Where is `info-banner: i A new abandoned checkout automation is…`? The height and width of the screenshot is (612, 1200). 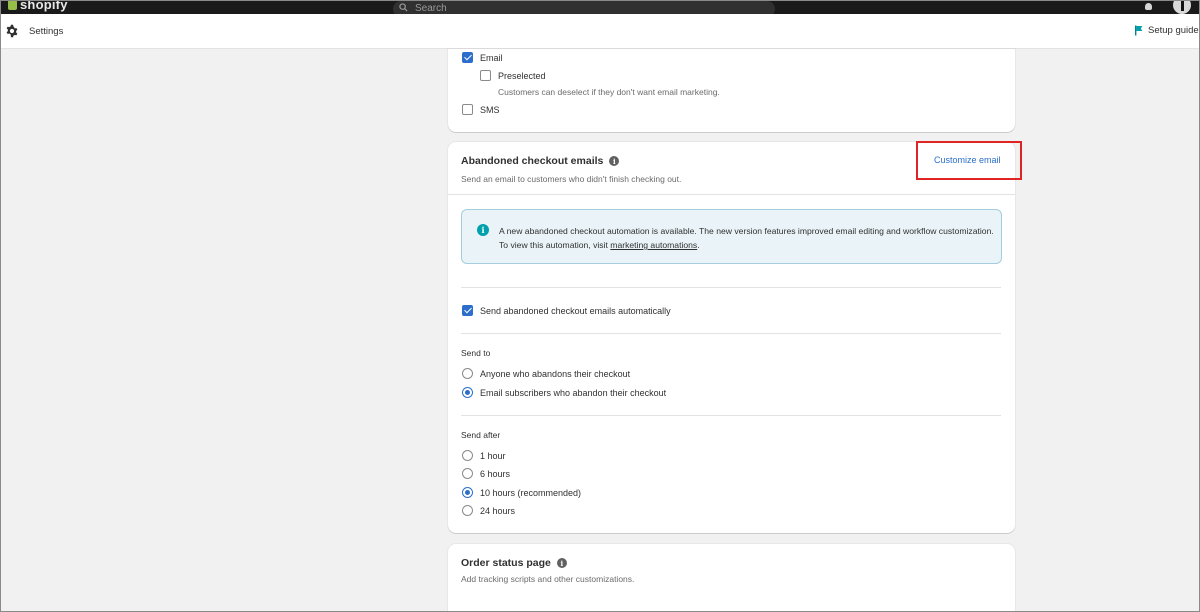
info-banner: i A new abandoned checkout automation is… is located at coordinates (731, 236).